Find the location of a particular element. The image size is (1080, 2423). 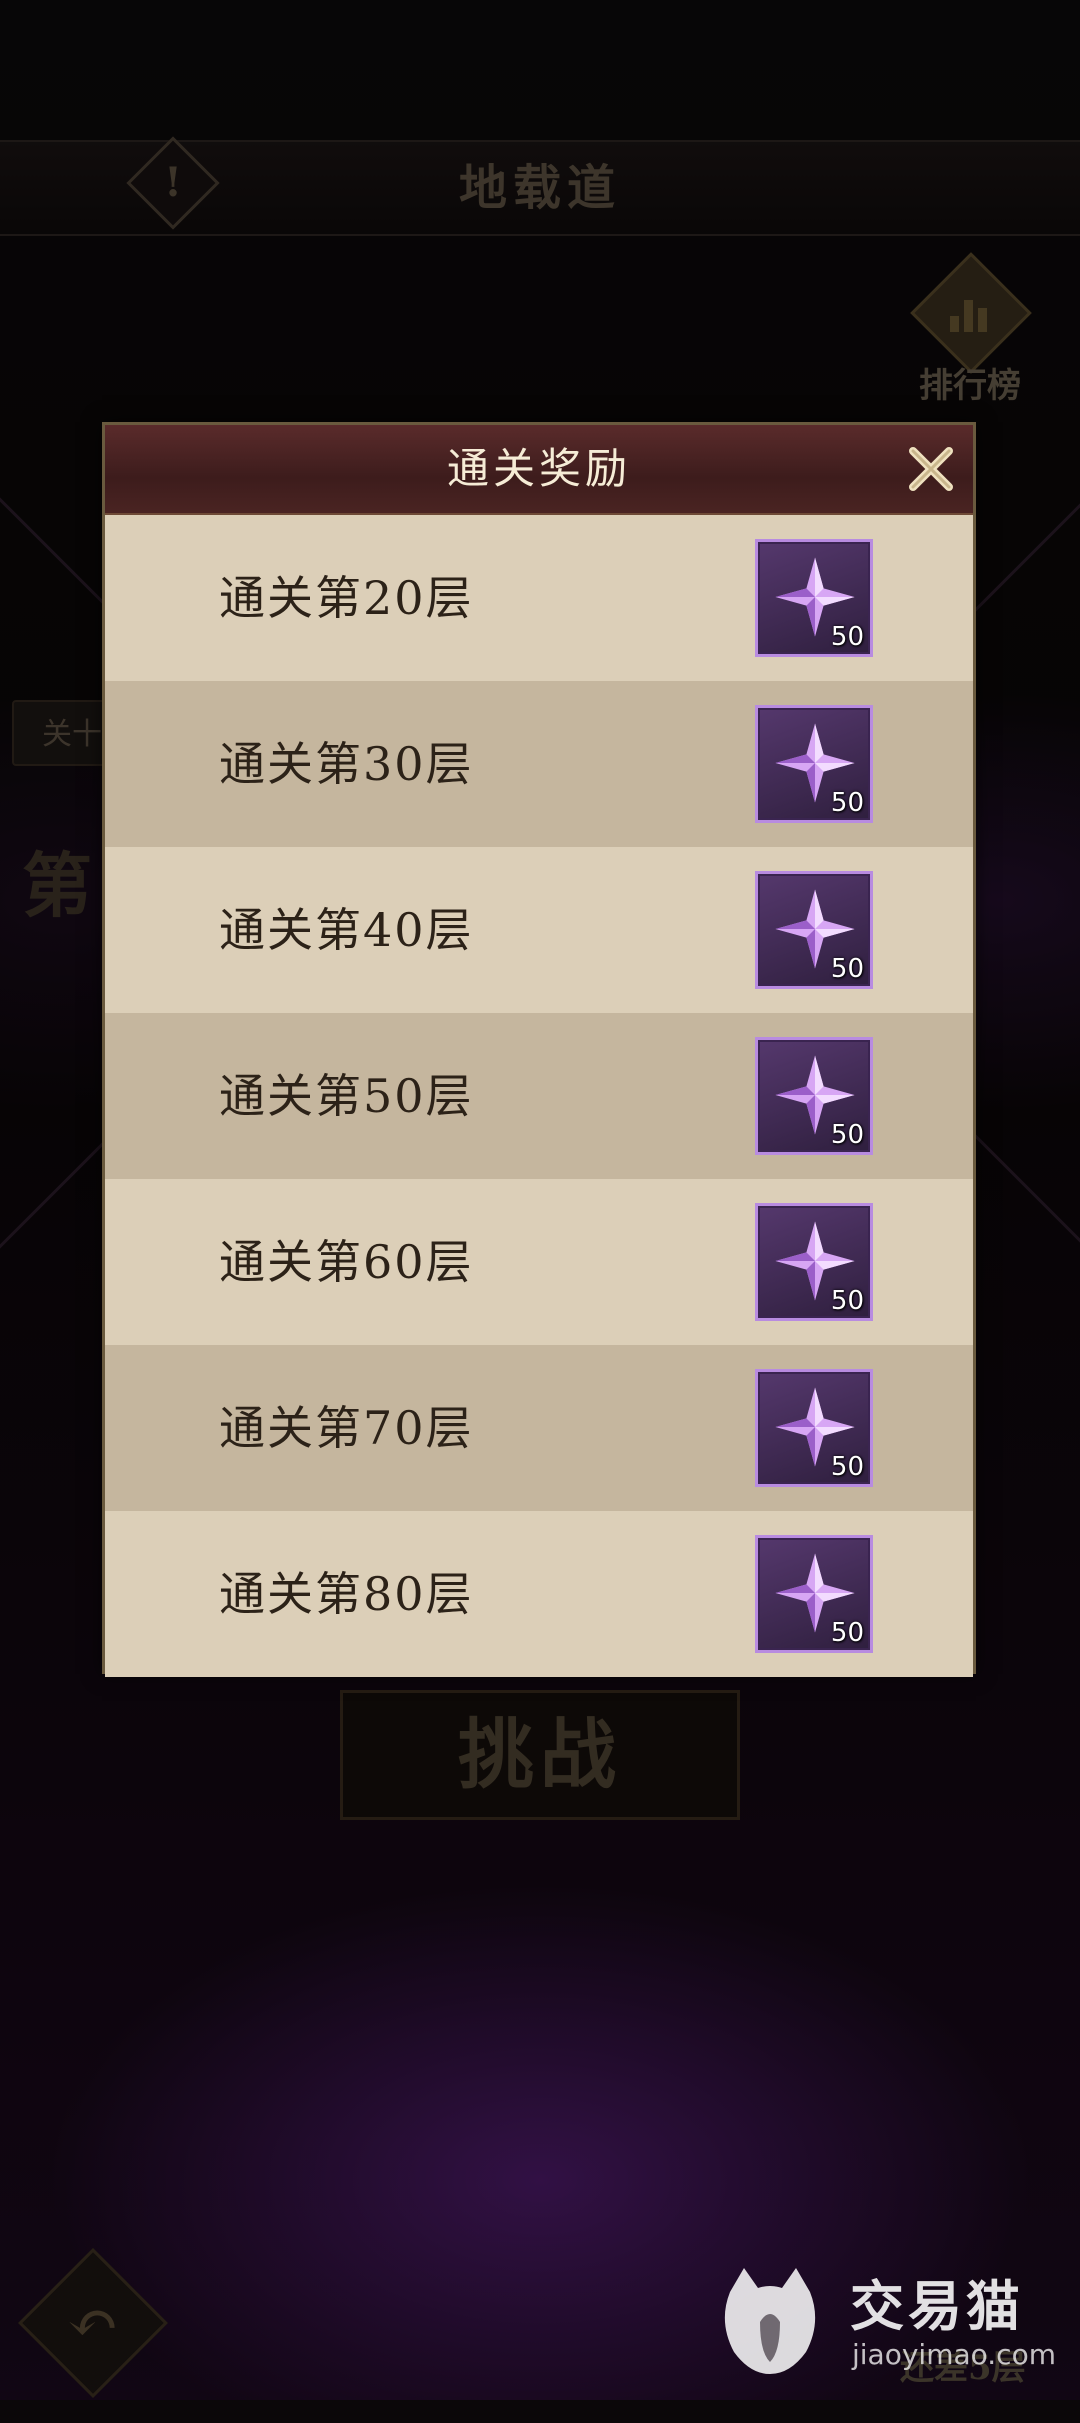

reward-row: 通关第80层 50 is located at coordinates (539, 1594).